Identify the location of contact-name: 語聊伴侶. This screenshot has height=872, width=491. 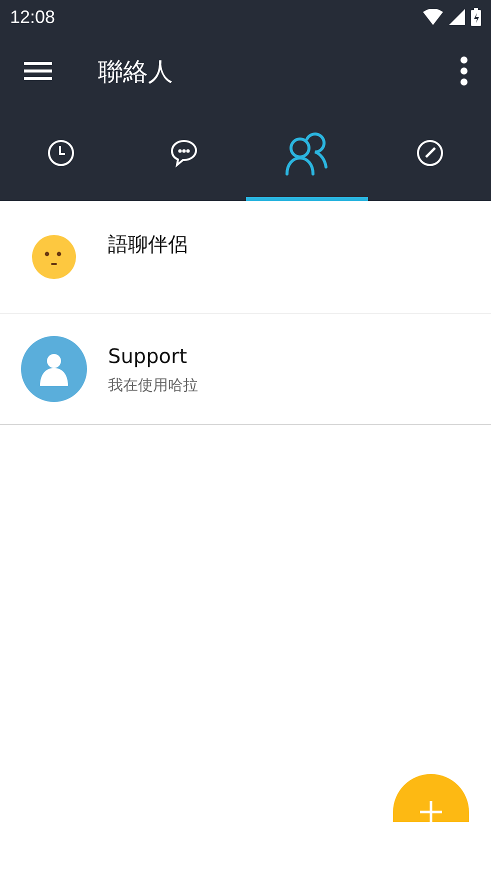
(148, 244).